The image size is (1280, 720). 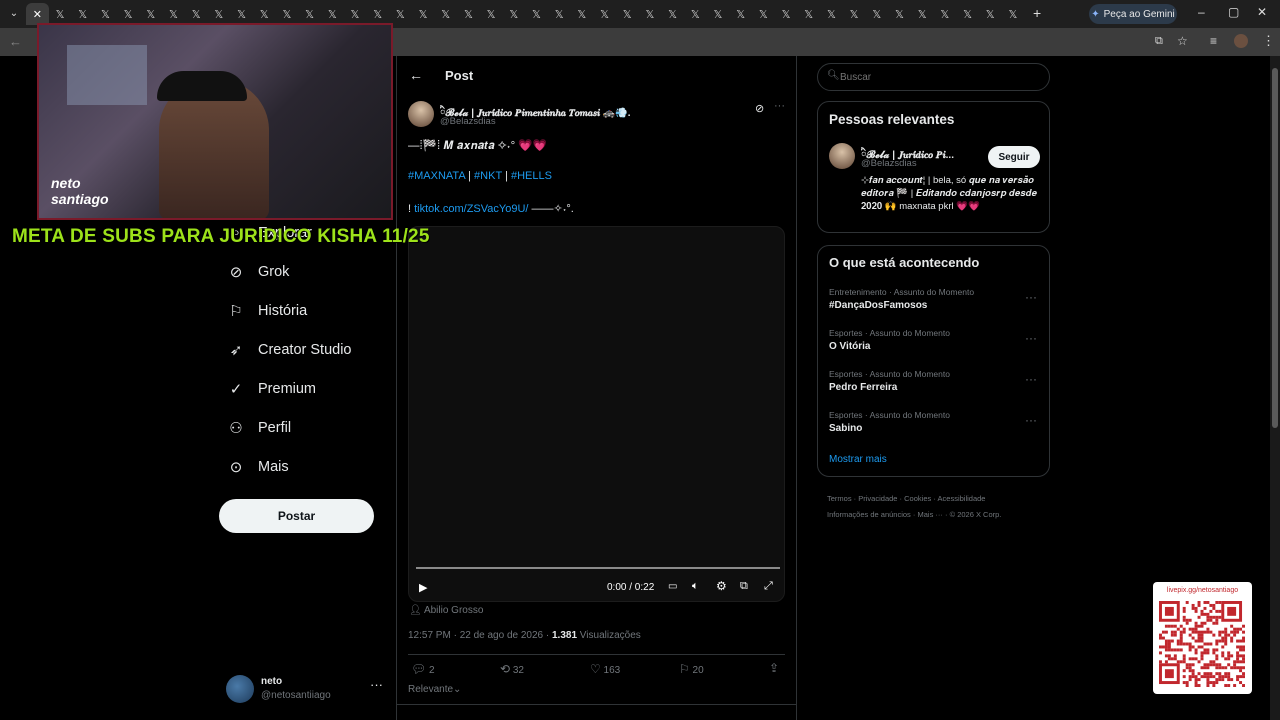 What do you see at coordinates (917, 498) in the screenshot?
I see `footer-link: Cookies` at bounding box center [917, 498].